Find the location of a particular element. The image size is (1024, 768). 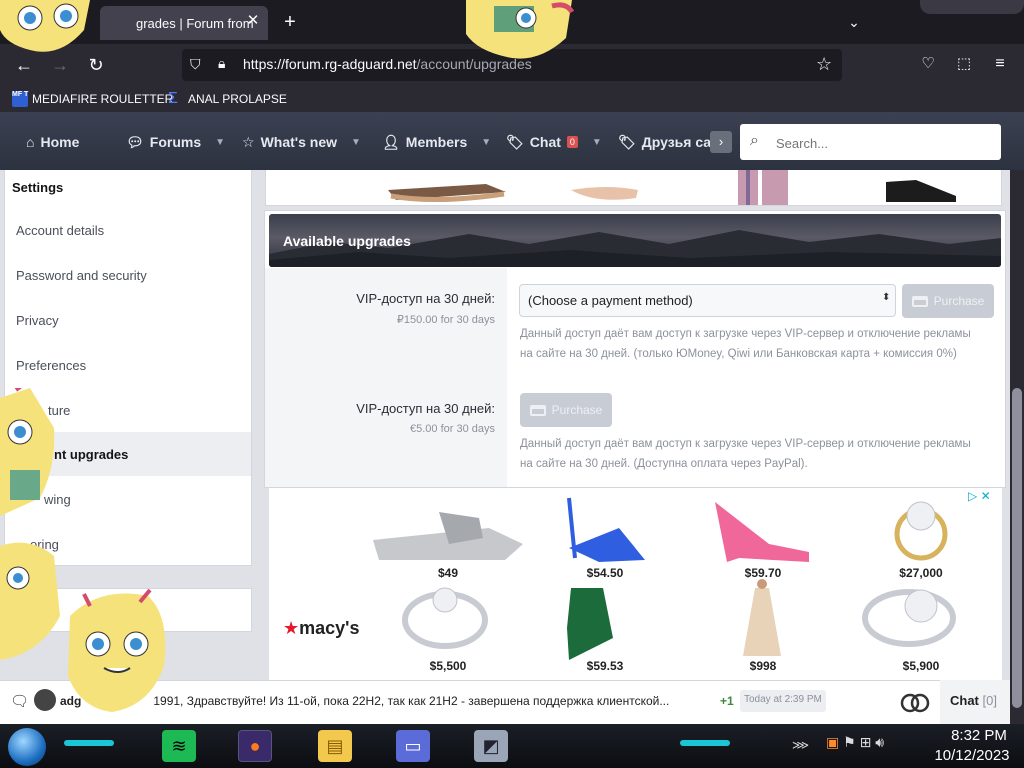

select-arrows-icon: ⬍ is located at coordinates (886, 297).